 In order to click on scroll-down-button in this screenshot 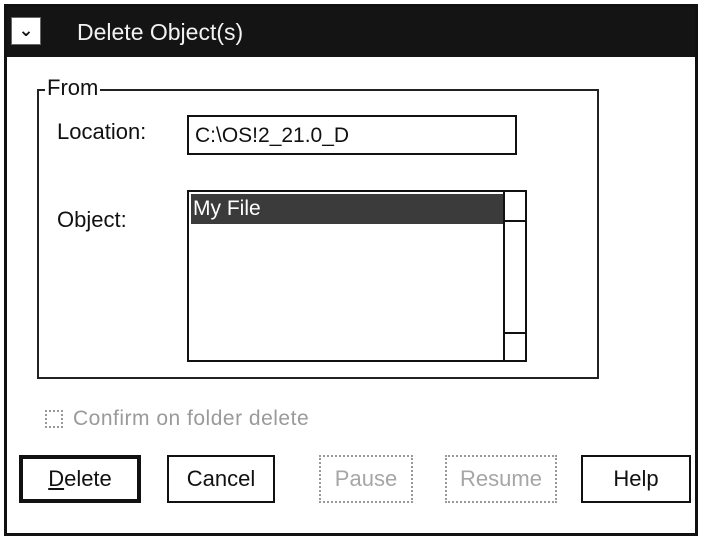, I will do `click(515, 346)`.